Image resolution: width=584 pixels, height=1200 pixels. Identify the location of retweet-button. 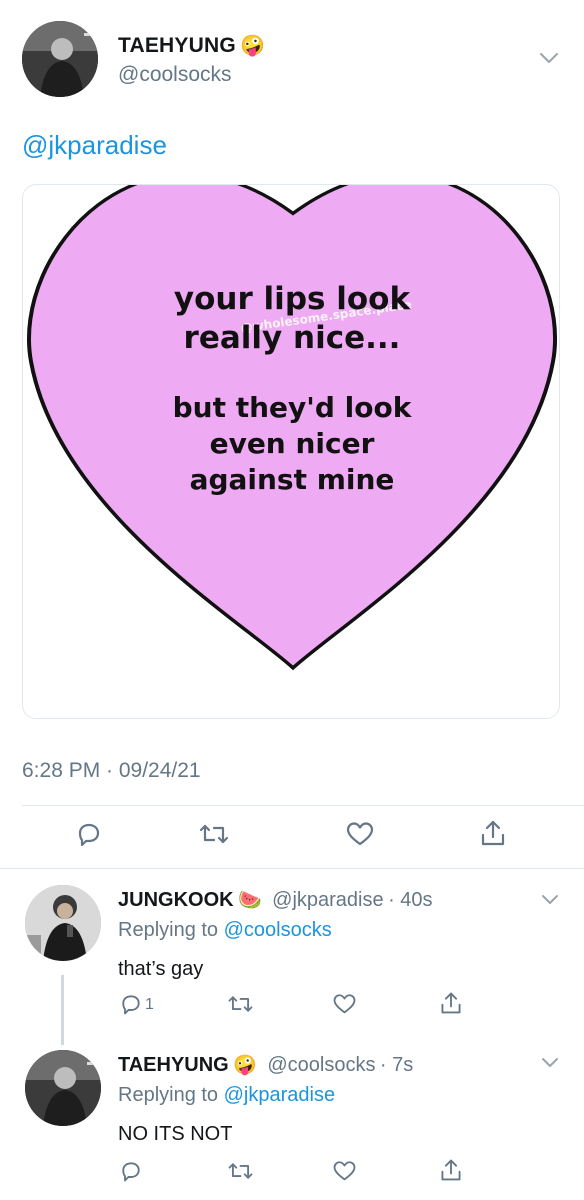
(214, 834).